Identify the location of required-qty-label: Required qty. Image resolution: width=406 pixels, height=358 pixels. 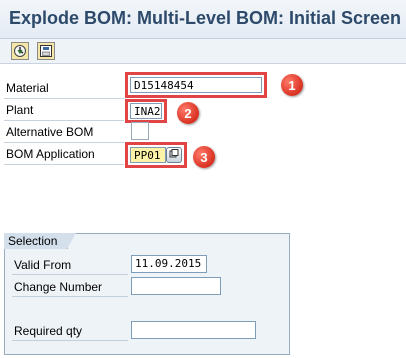
(48, 331).